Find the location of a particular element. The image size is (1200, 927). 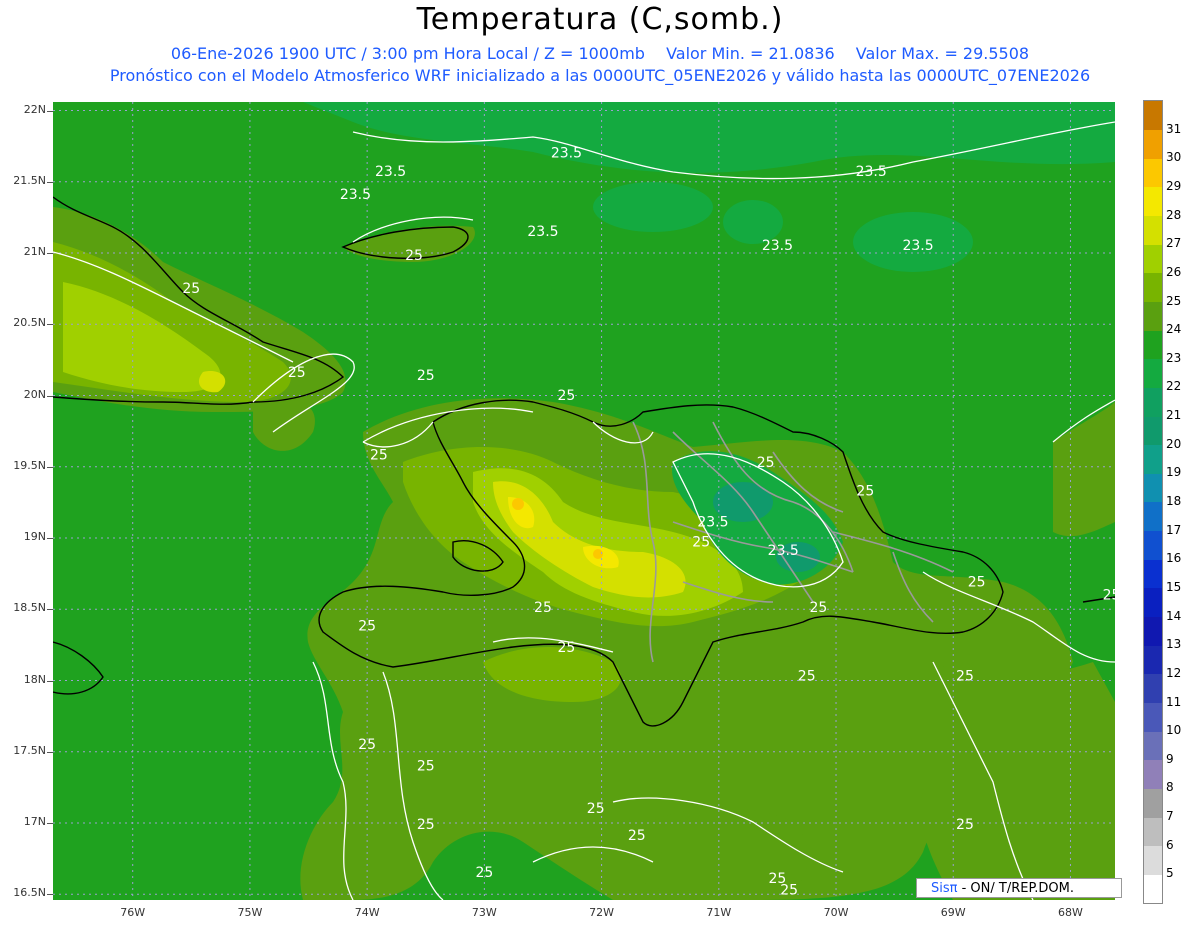

lon-label: 71W is located at coordinates (719, 912).